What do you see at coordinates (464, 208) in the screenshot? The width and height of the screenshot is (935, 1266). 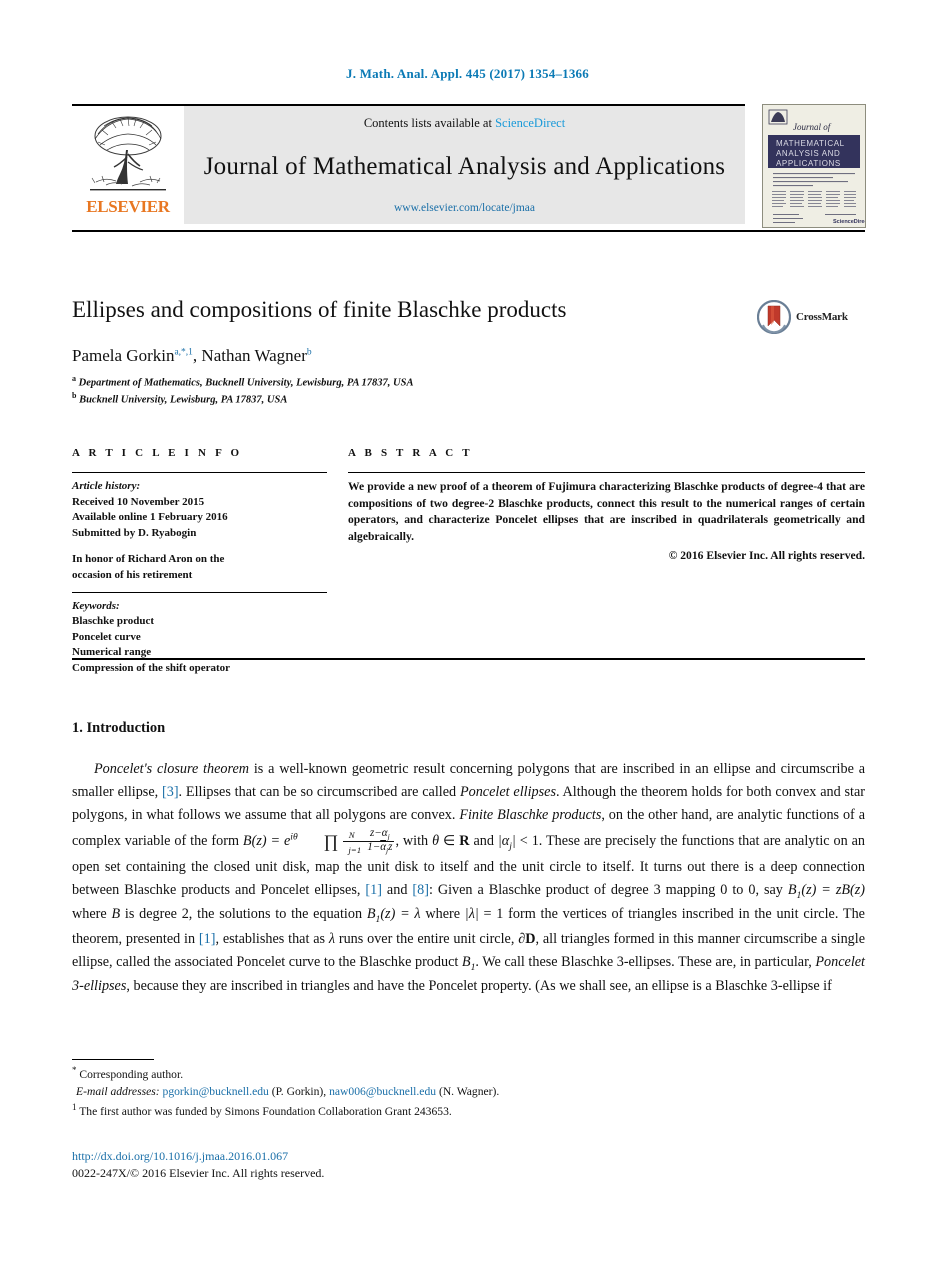 I see `journal-url-link: www.elsevier.com/locate/jmaa` at bounding box center [464, 208].